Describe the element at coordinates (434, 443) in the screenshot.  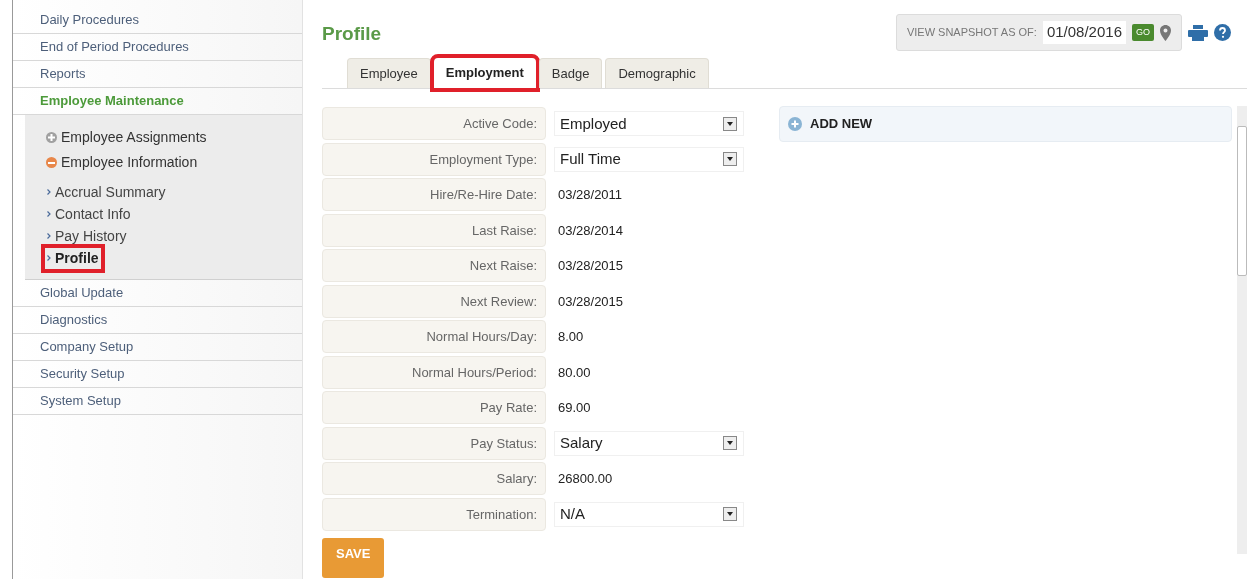
I see `field-label: Pay Status:` at that location.